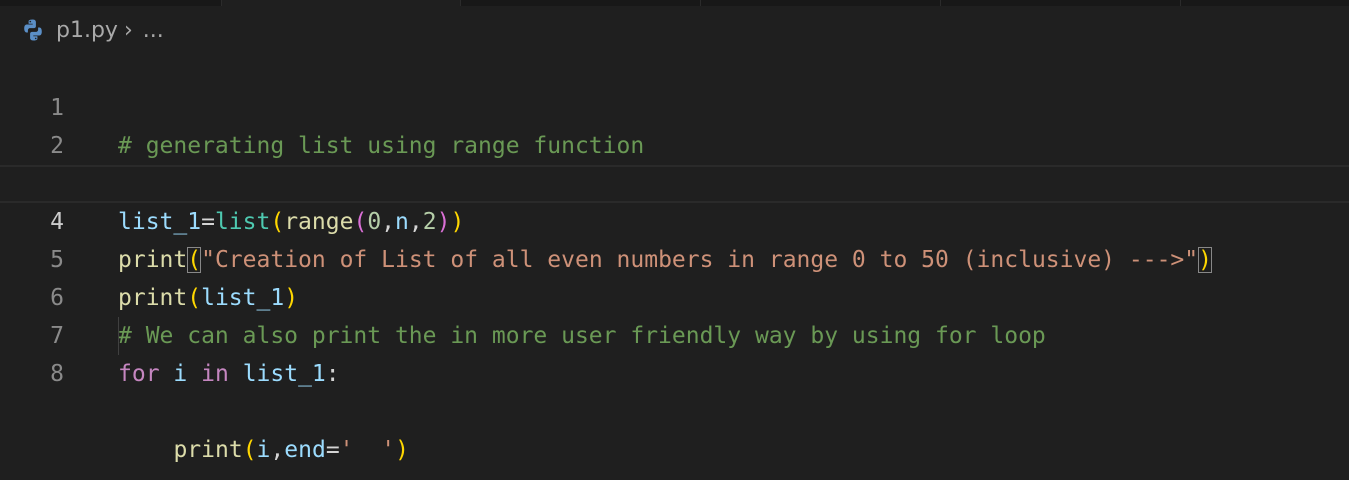 This screenshot has height=480, width=1349. What do you see at coordinates (33, 30) in the screenshot?
I see `python-icon` at bounding box center [33, 30].